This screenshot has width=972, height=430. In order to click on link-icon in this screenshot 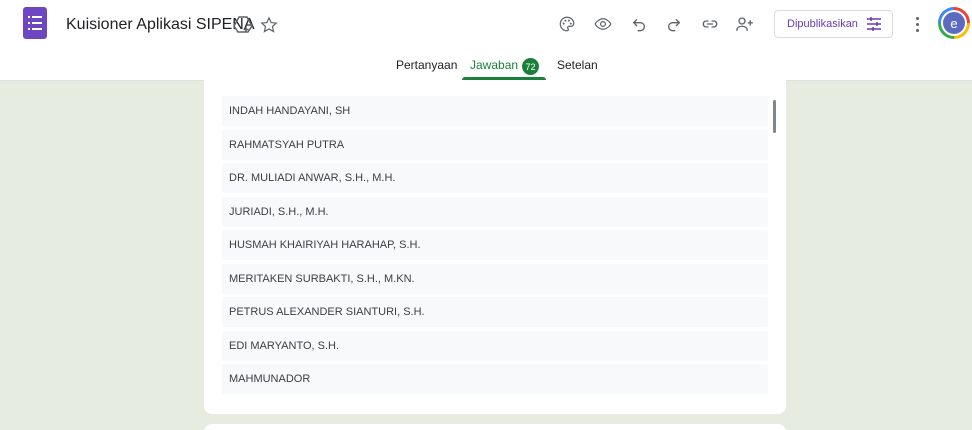, I will do `click(710, 24)`.